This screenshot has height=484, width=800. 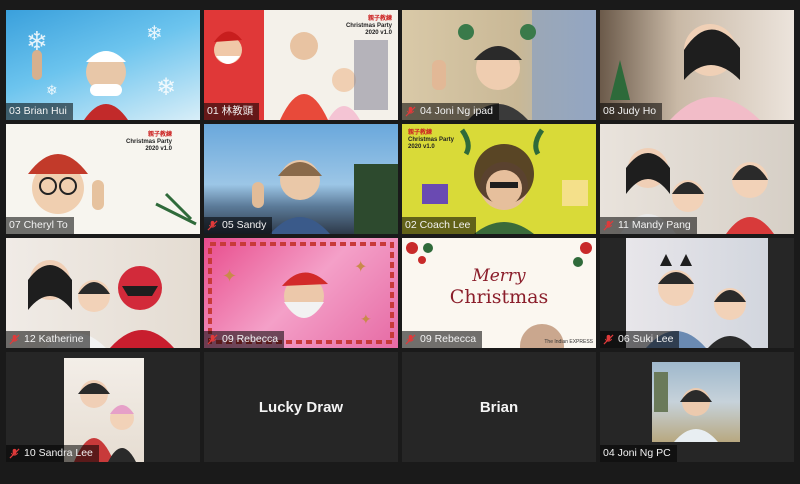 I want to click on video-tile-suki-lee: 06 Suki Lee, so click(x=697, y=293).